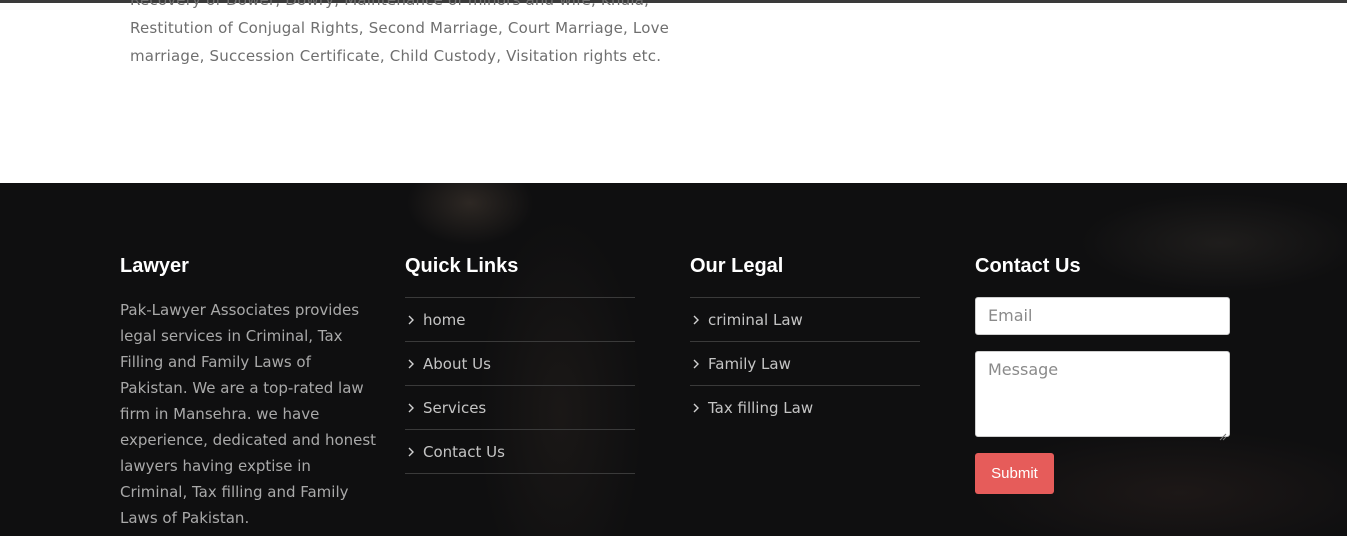 The width and height of the screenshot is (1347, 536). What do you see at coordinates (1014, 473) in the screenshot?
I see `submit-button: Submit` at bounding box center [1014, 473].